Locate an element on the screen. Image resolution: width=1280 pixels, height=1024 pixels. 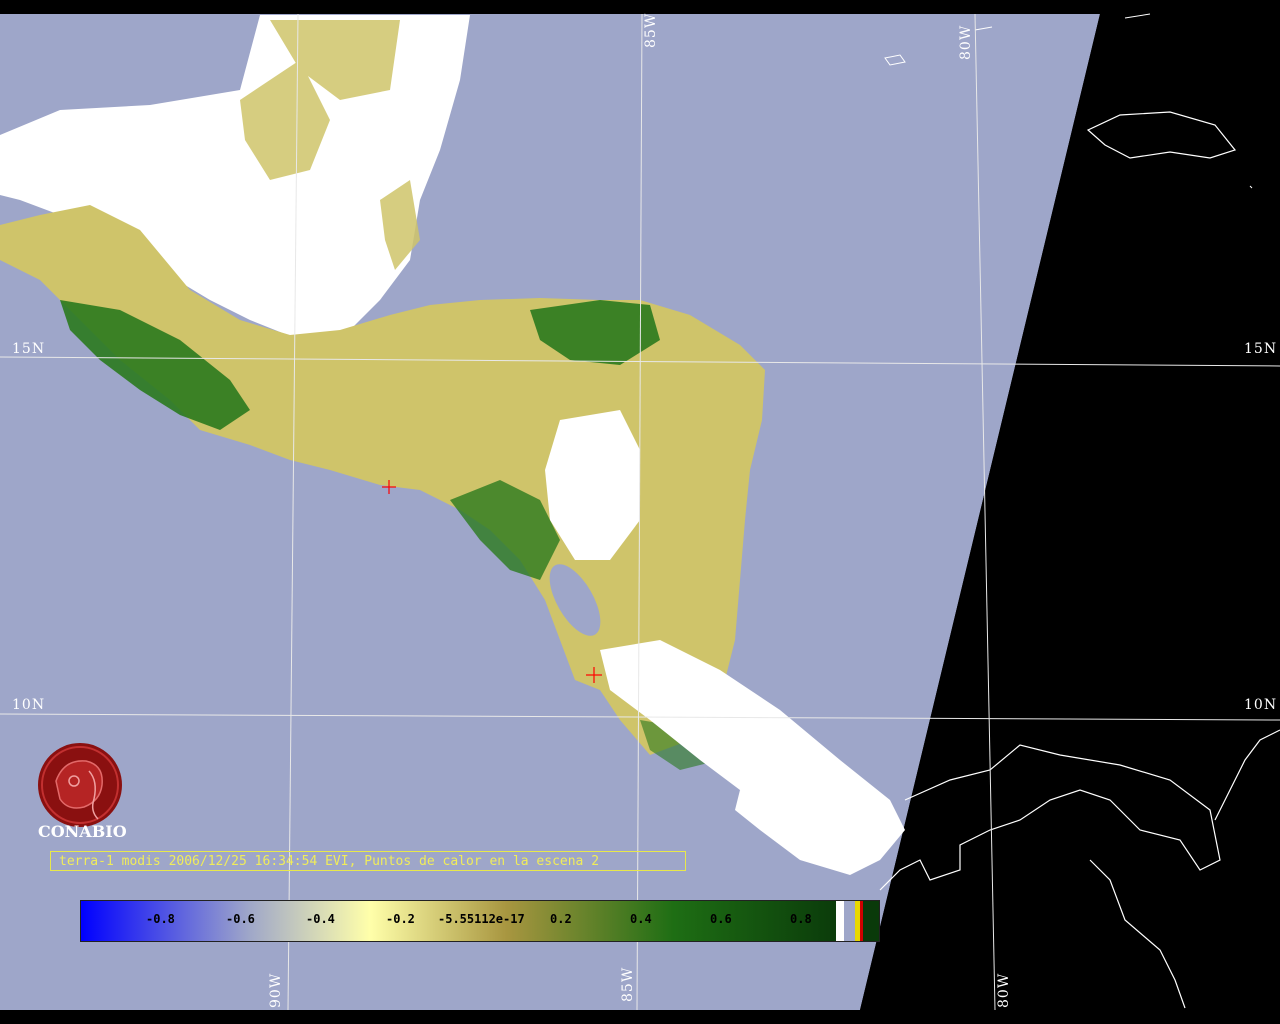
colorbar-tick-label: -0.8 is located at coordinates (160, 919).